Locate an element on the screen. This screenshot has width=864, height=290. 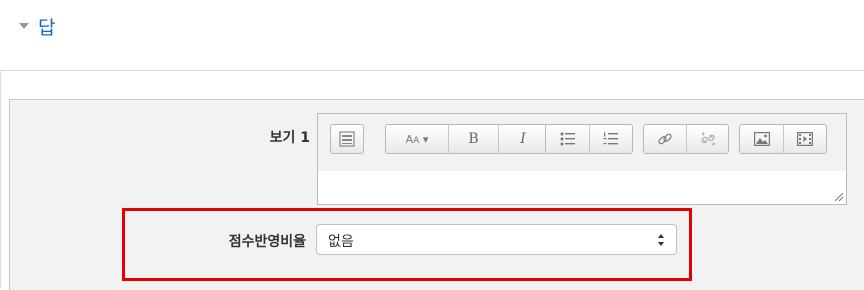
section-title: 답 is located at coordinates (46, 26).